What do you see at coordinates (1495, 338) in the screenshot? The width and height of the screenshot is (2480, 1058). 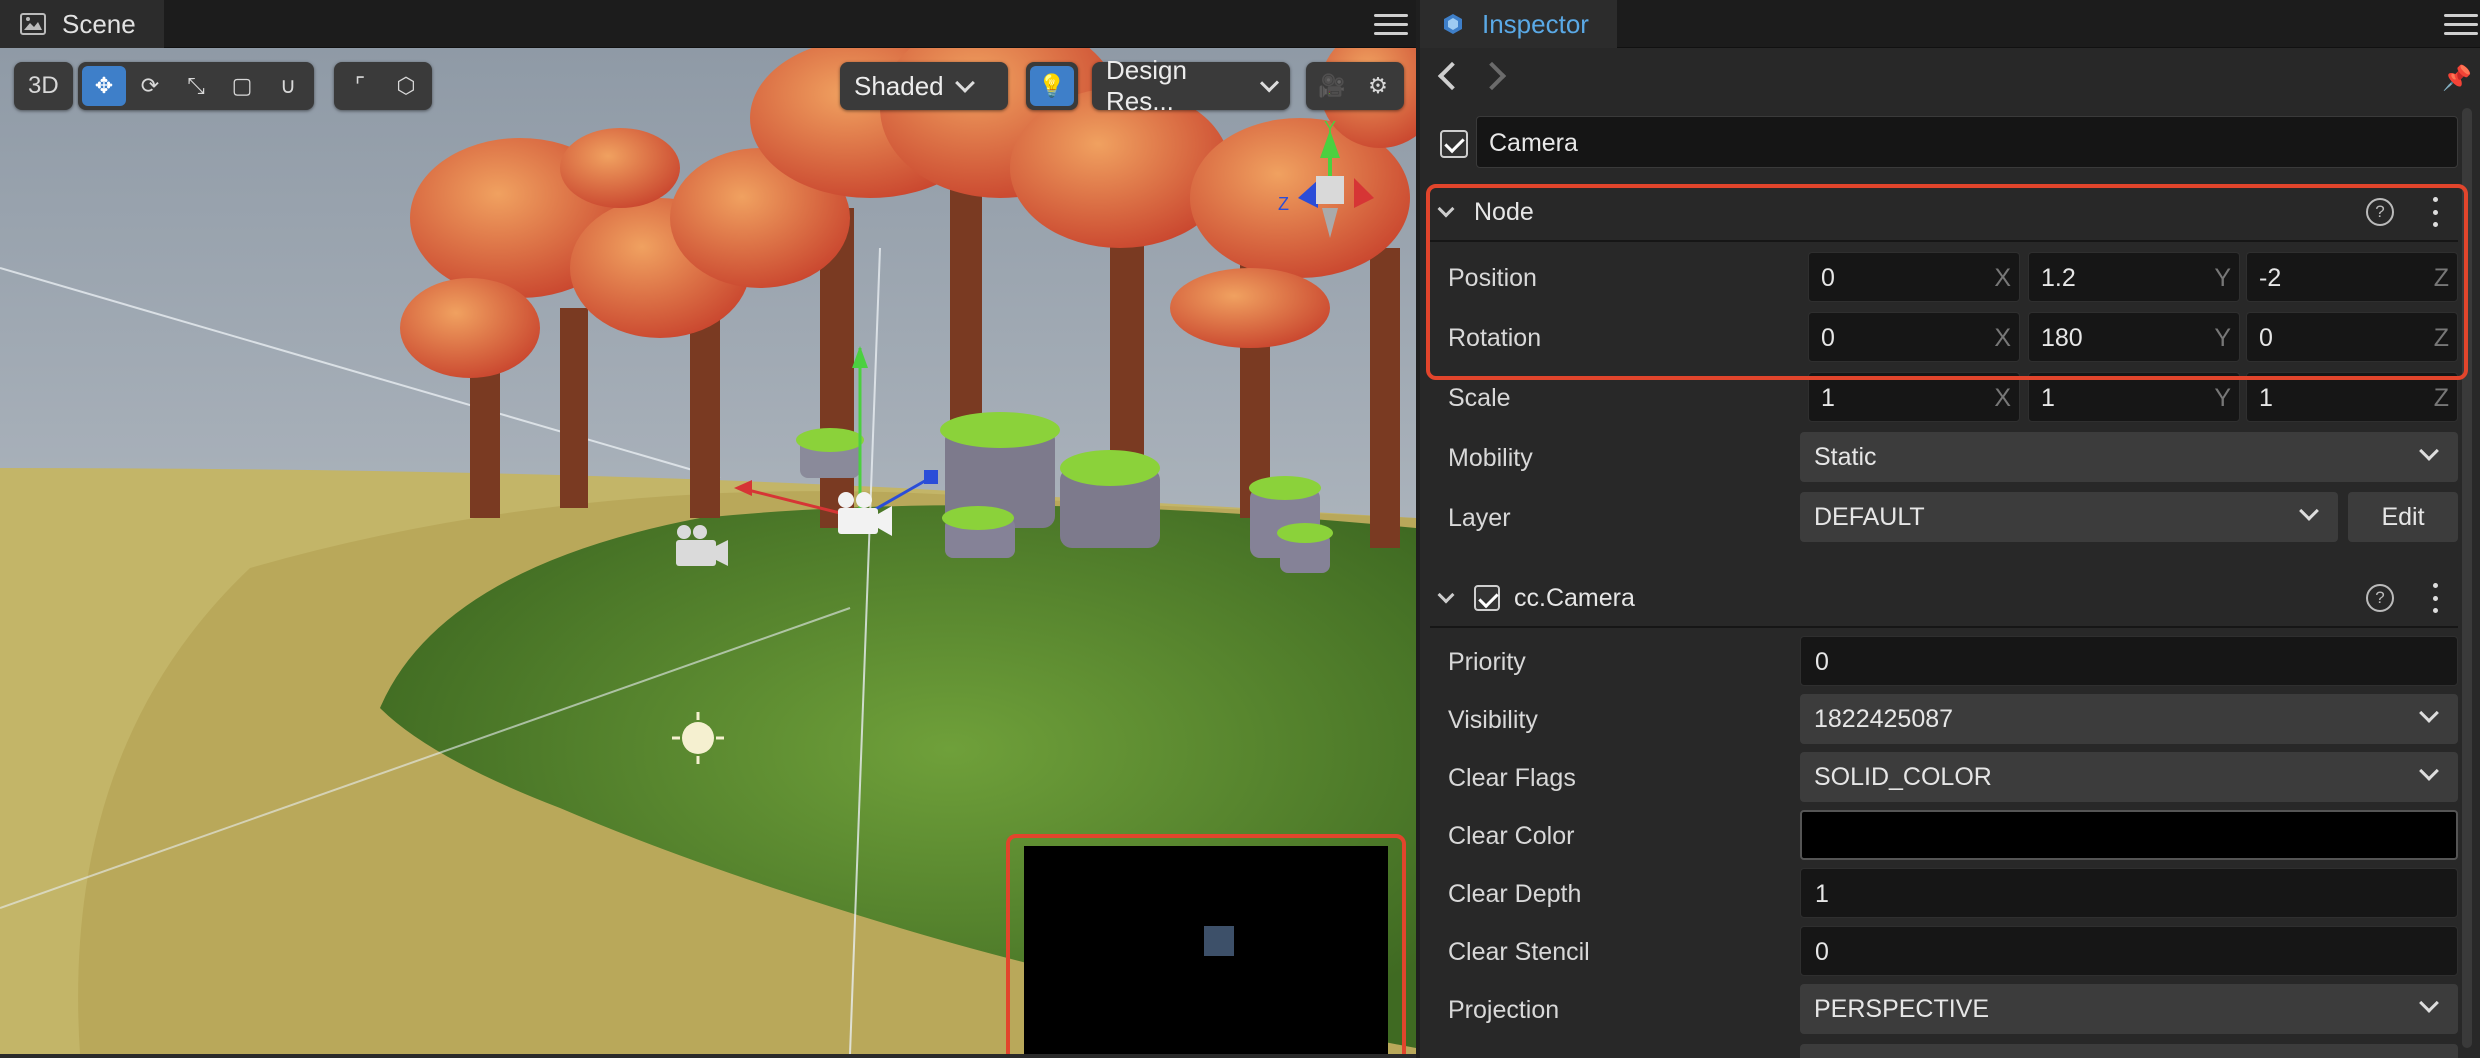 I see `rotation-label: Rotation` at bounding box center [1495, 338].